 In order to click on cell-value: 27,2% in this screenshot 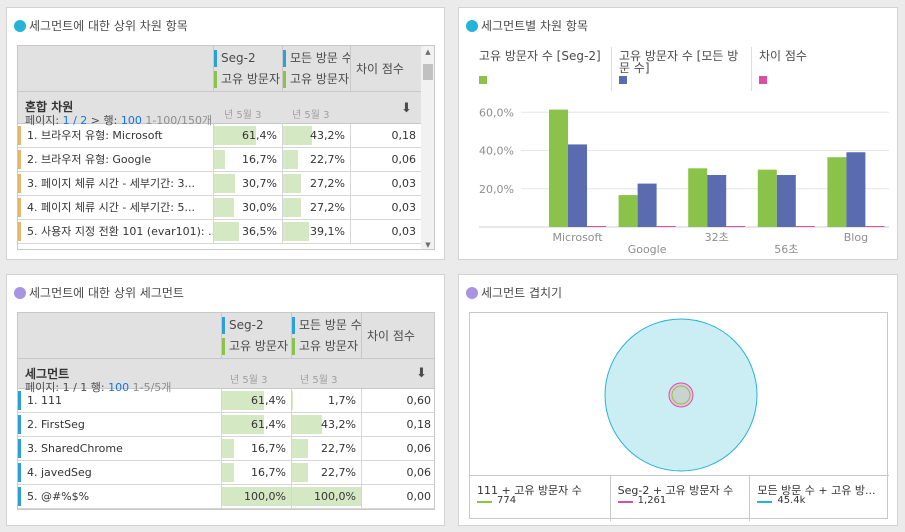, I will do `click(327, 183)`.